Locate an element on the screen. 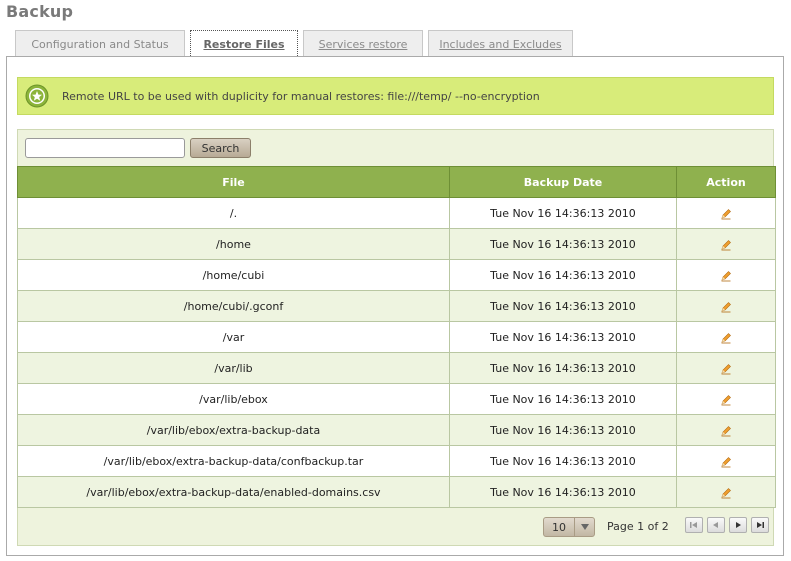  page-size-value: 10 is located at coordinates (559, 527).